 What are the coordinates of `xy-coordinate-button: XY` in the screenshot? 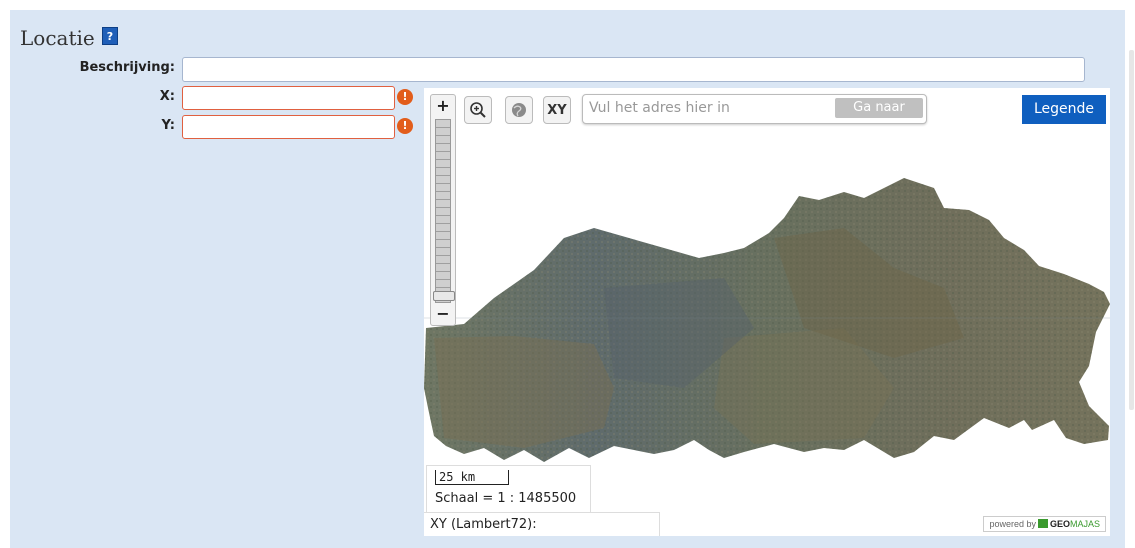 It's located at (557, 110).